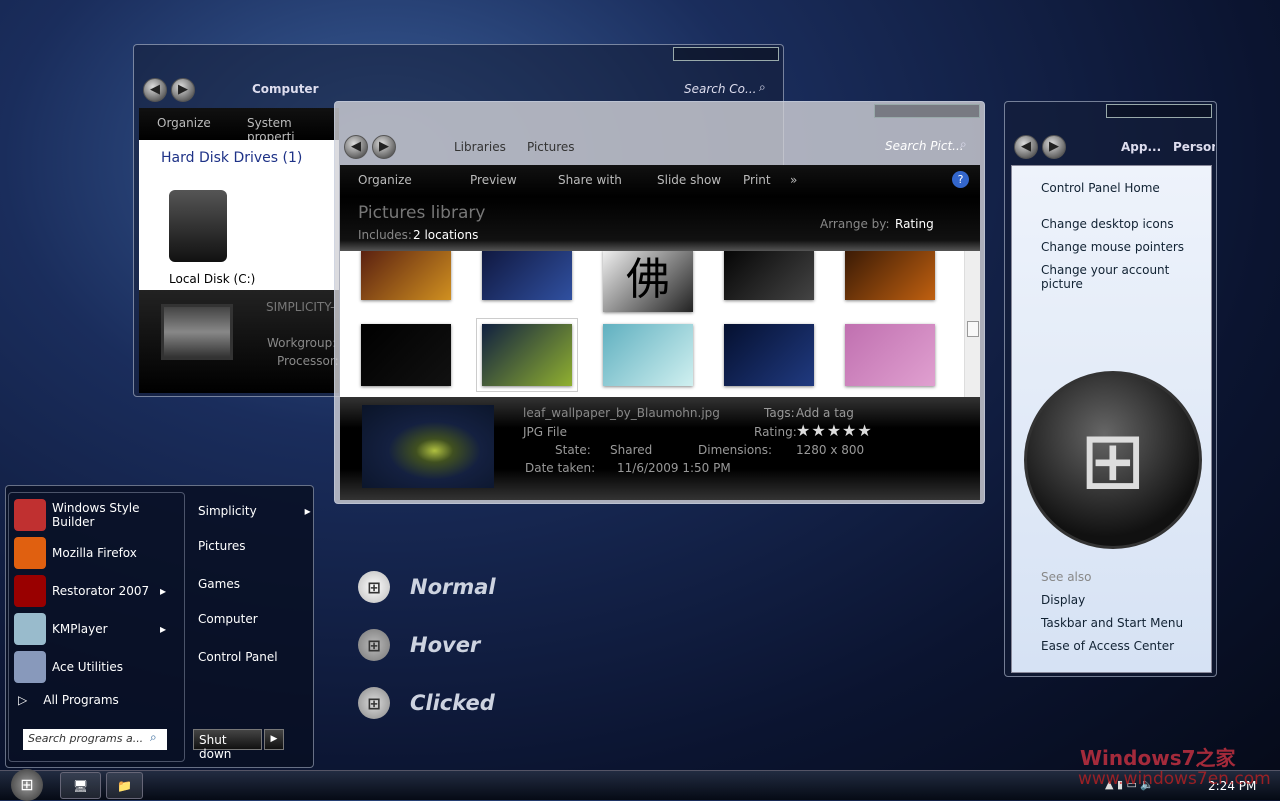 This screenshot has height=801, width=1280. Describe the element at coordinates (648, 281) in the screenshot. I see `thumbnail: 佛` at that location.